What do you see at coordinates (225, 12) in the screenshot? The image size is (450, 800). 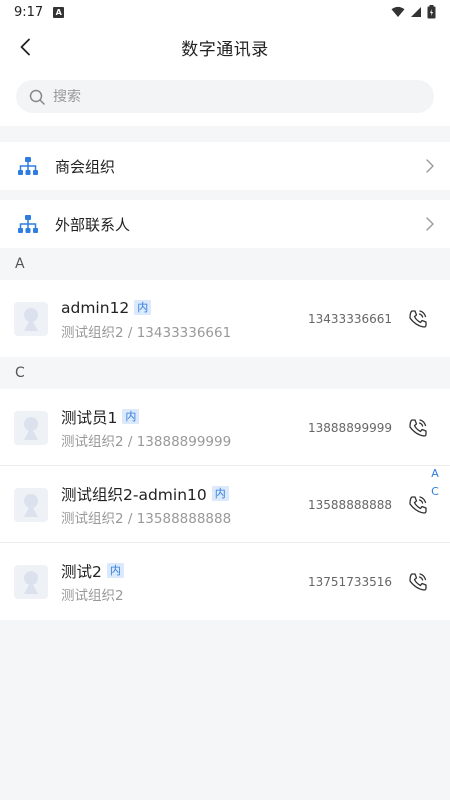 I see `status-bar: 9:17 A` at bounding box center [225, 12].